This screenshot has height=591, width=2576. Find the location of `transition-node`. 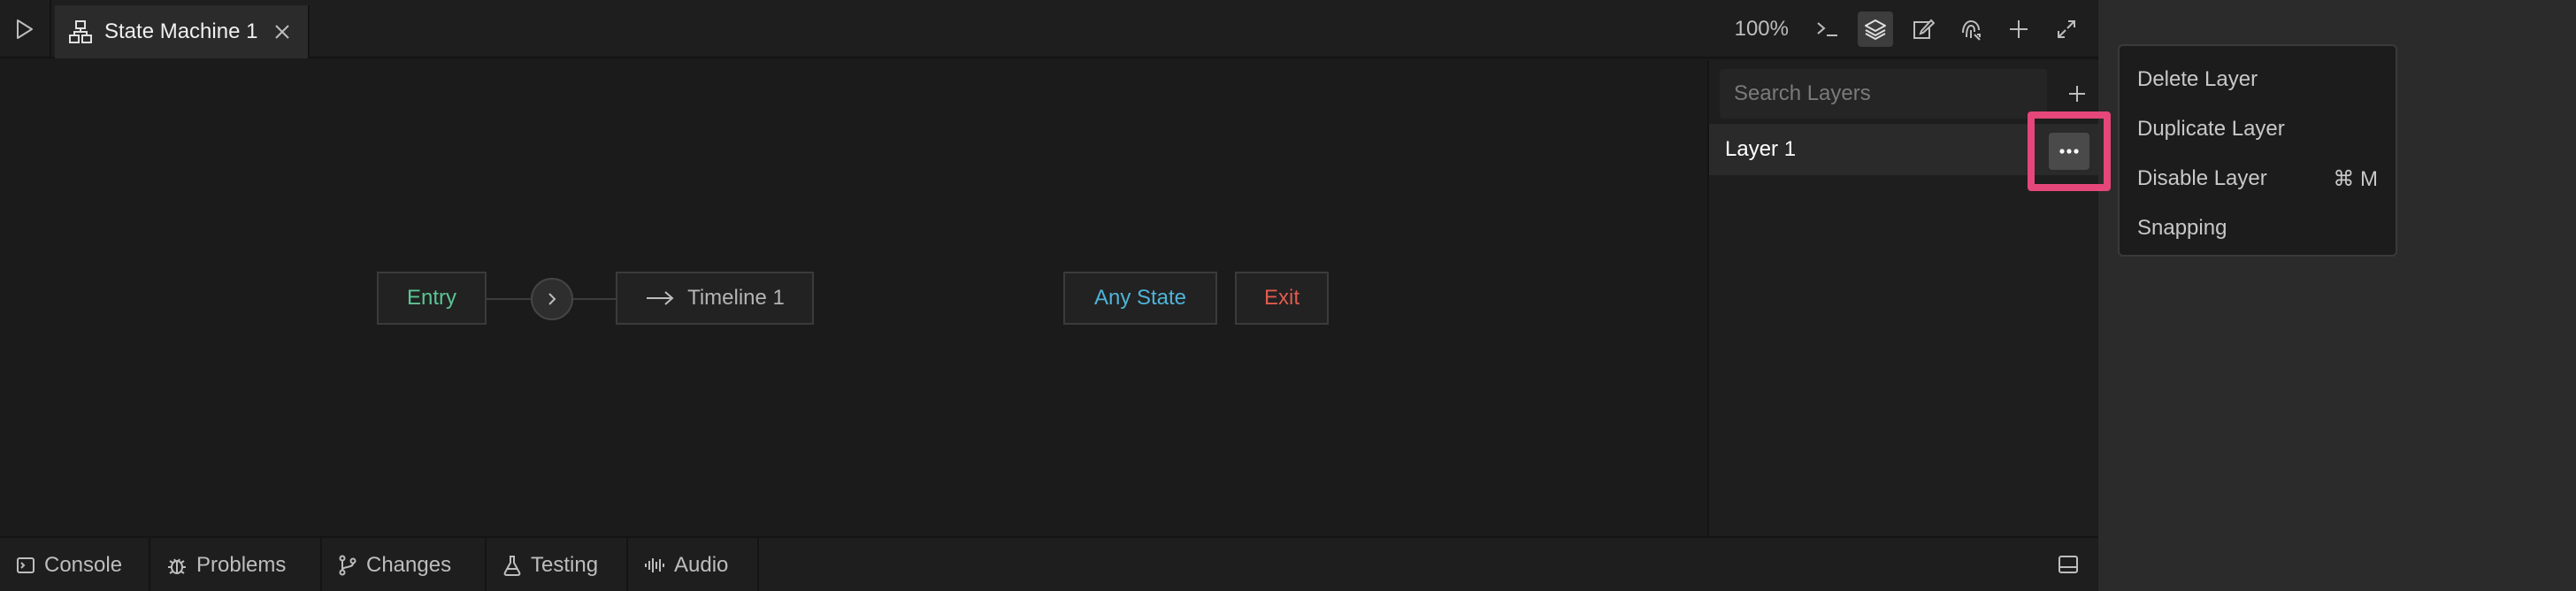

transition-node is located at coordinates (552, 299).